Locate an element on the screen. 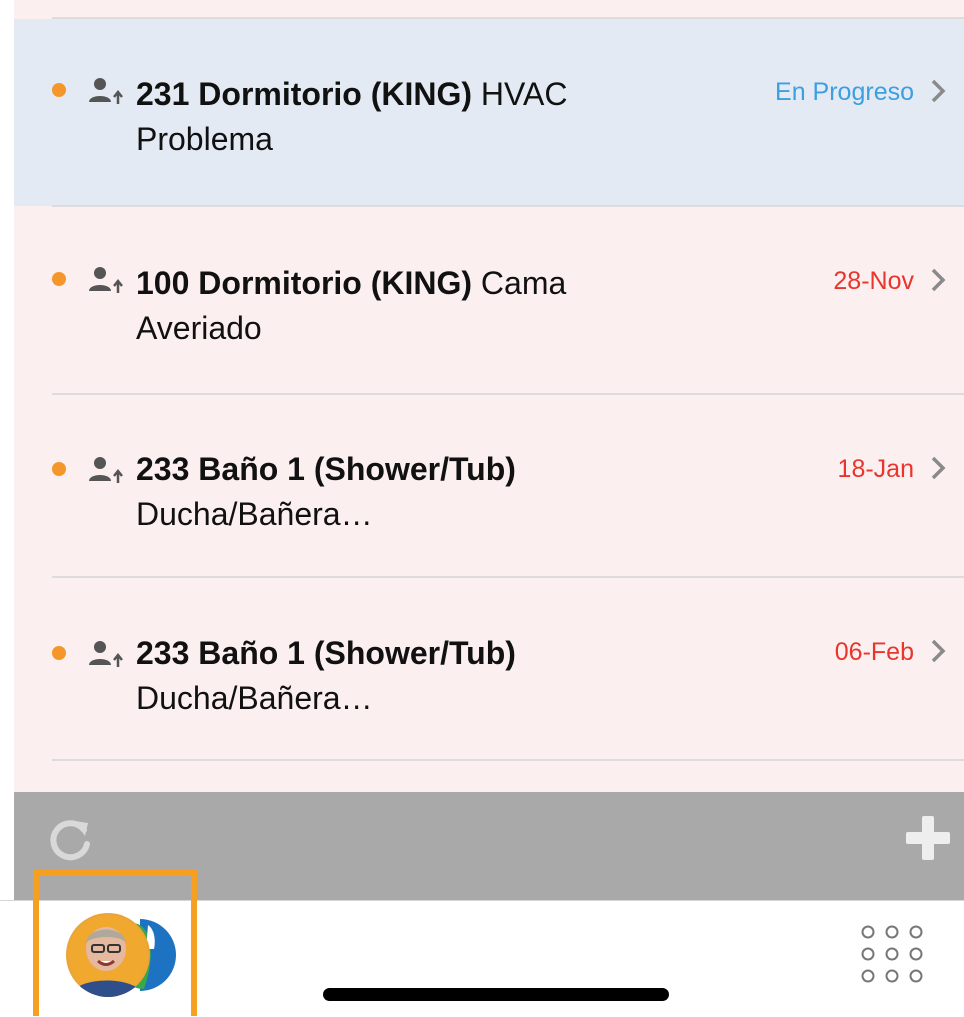 The height and width of the screenshot is (1017, 964). row-divider is located at coordinates (508, 760).